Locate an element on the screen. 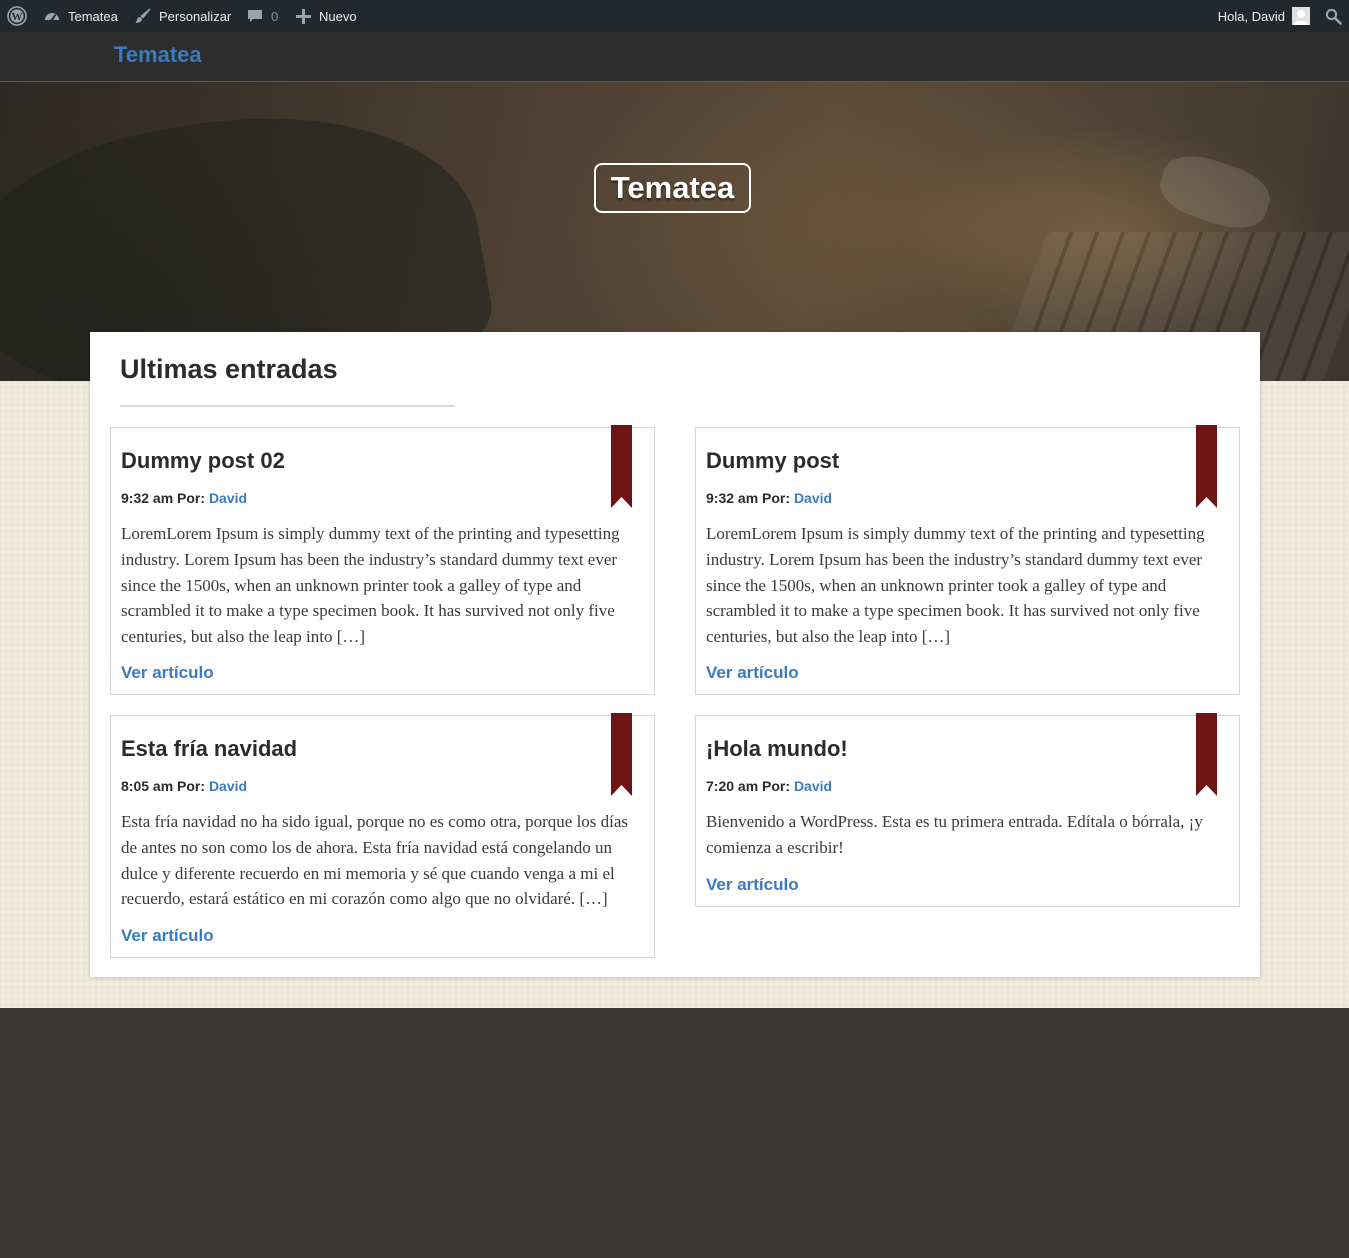 The image size is (1349, 1258). avatar-icon is located at coordinates (1301, 16).